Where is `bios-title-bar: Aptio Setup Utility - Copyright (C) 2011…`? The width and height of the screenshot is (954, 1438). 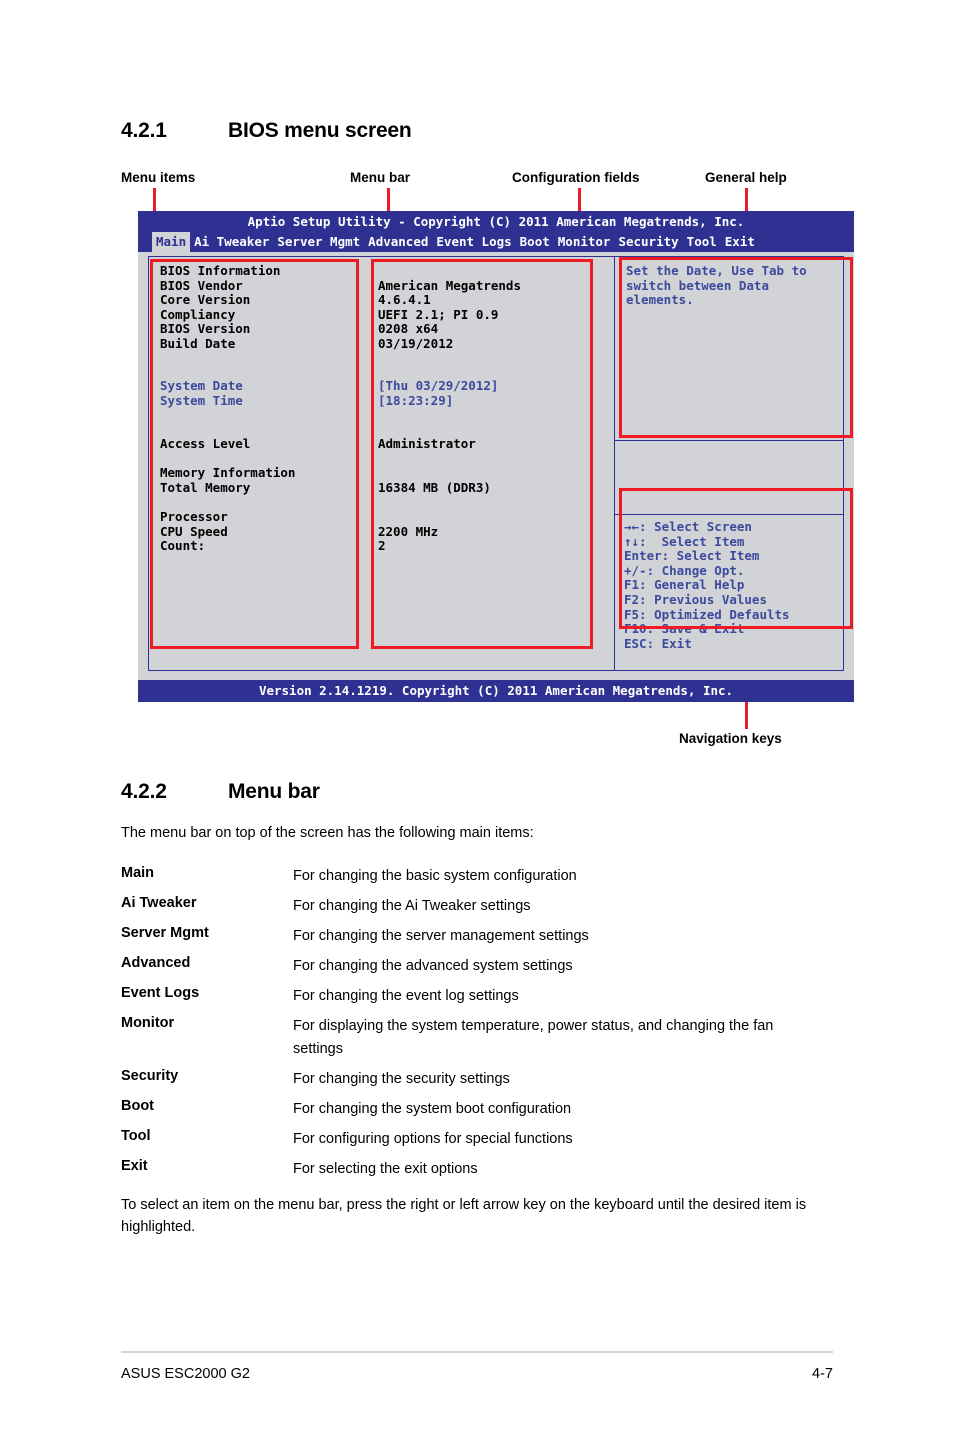 bios-title-bar: Aptio Setup Utility - Copyright (C) 2011… is located at coordinates (496, 221).